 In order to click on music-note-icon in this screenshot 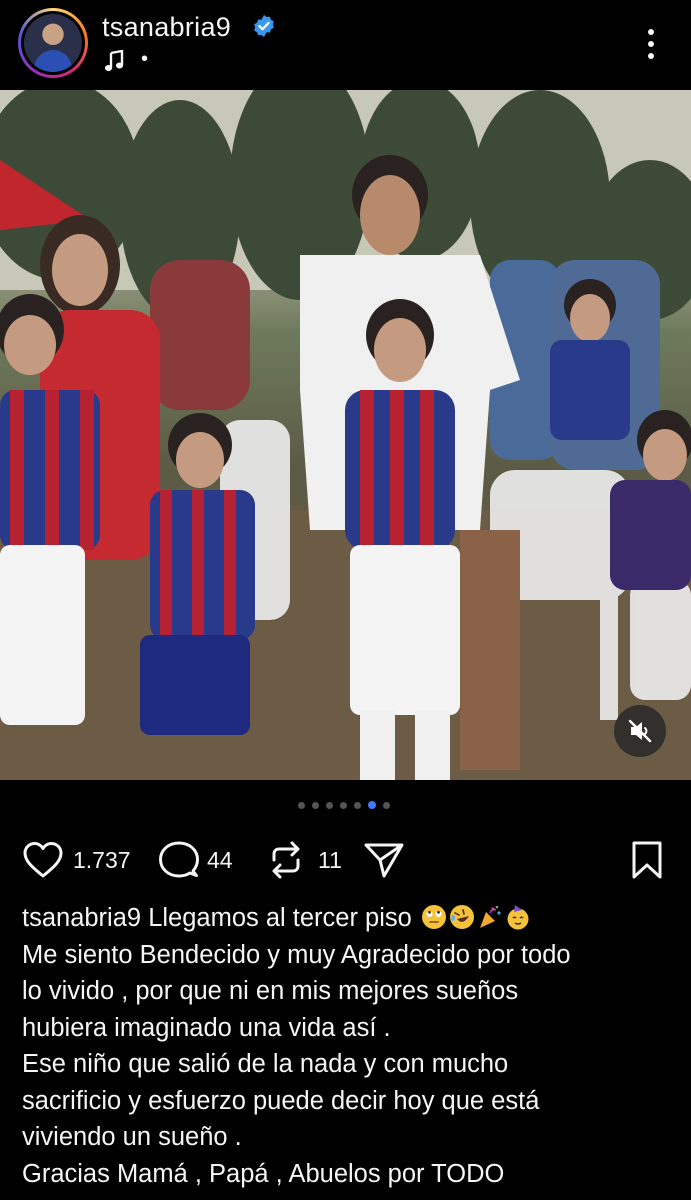, I will do `click(114, 61)`.